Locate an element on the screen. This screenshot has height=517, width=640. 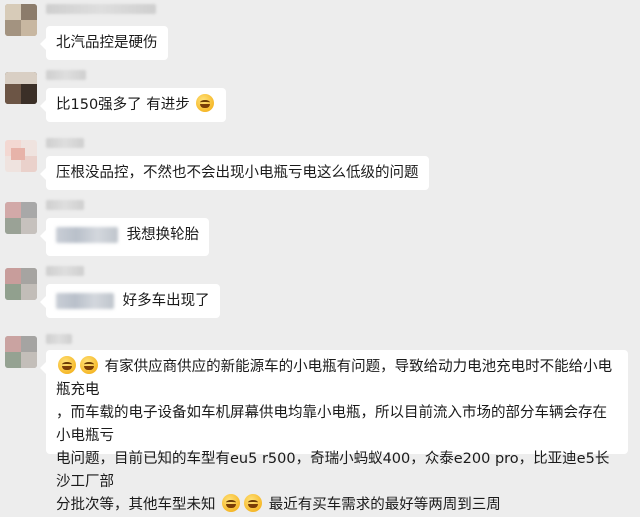
message-bubble: 比150强多了 有进步 is located at coordinates (133, 105).